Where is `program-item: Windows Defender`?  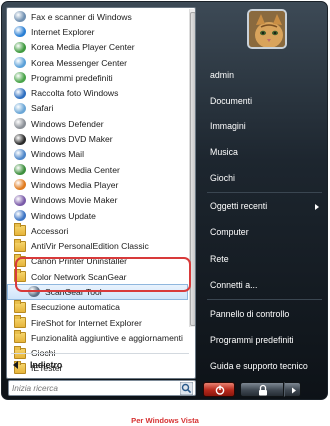
program-item: Windows Defender is located at coordinates (97, 123).